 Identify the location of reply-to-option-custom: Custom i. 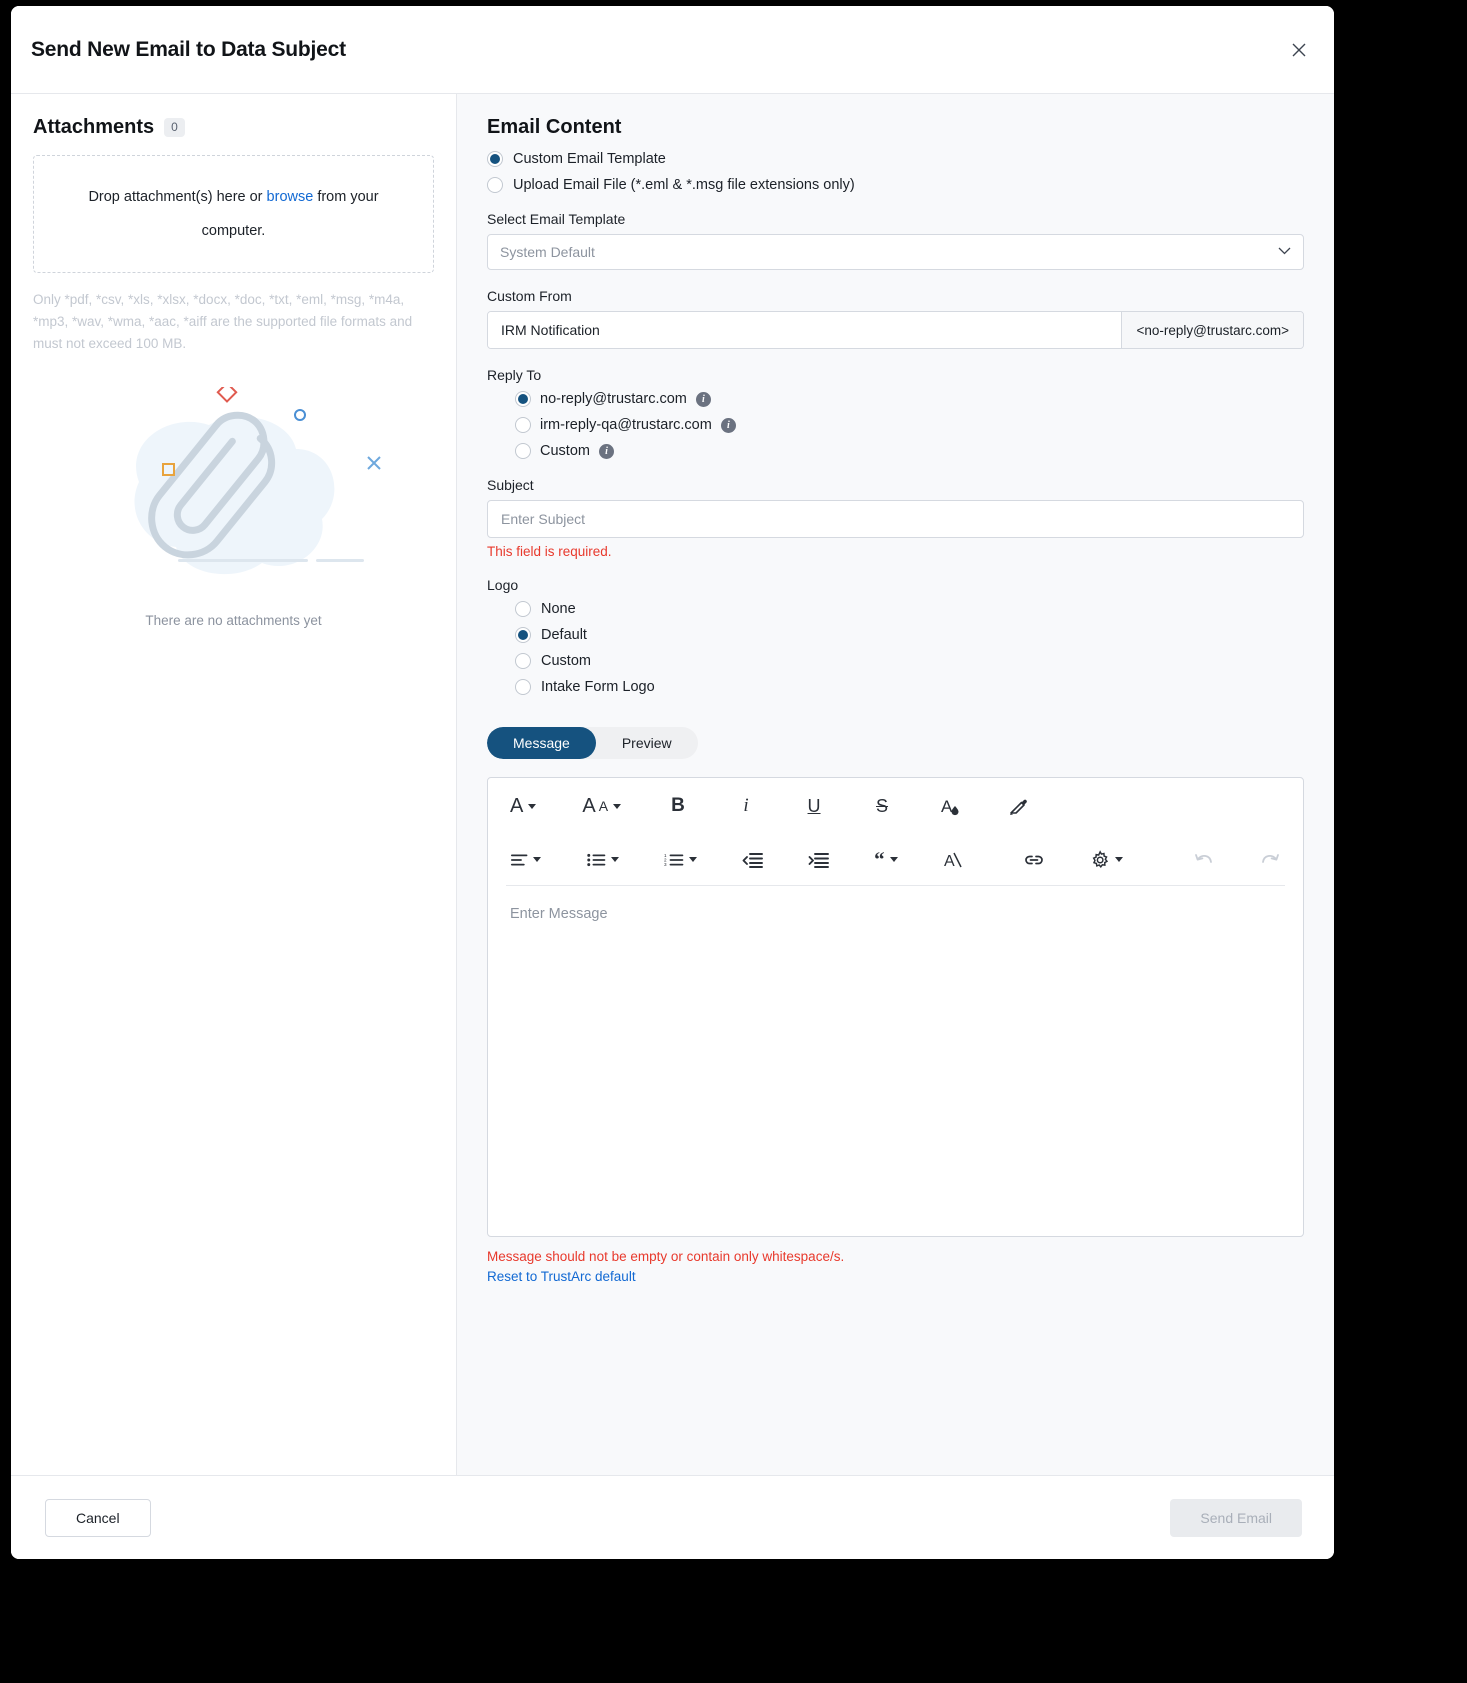
(909, 451).